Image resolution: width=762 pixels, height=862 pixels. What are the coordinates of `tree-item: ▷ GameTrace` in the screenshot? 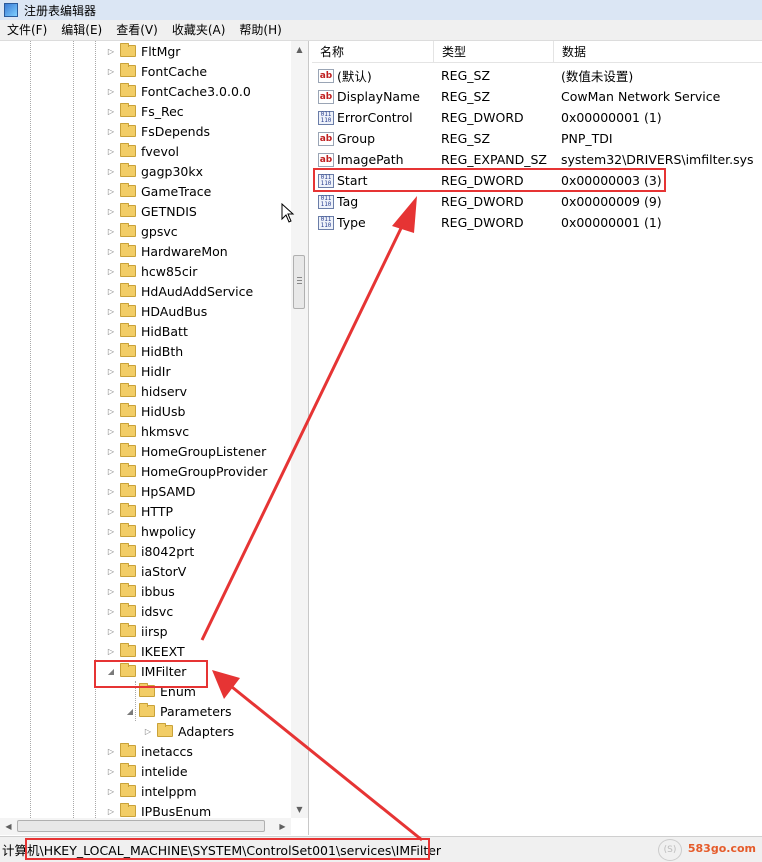 It's located at (158, 191).